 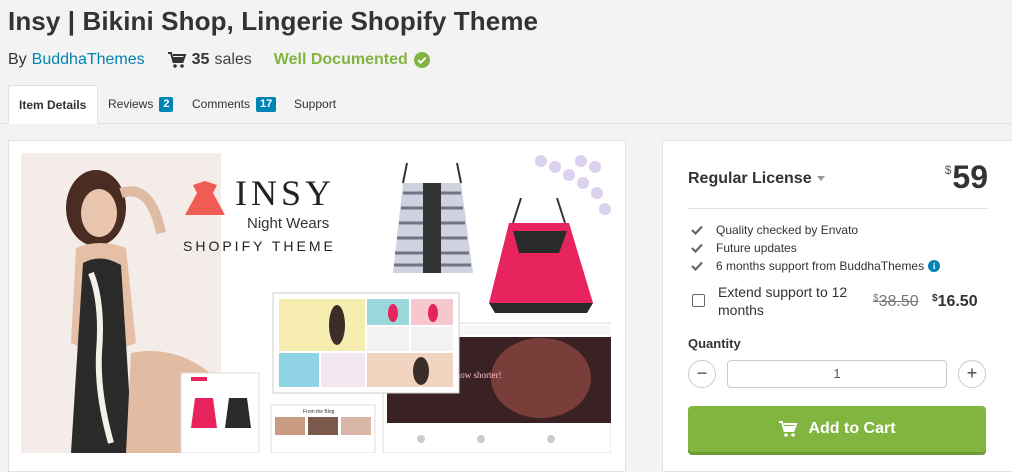 I want to click on extend-support-checkbox, so click(x=698, y=300).